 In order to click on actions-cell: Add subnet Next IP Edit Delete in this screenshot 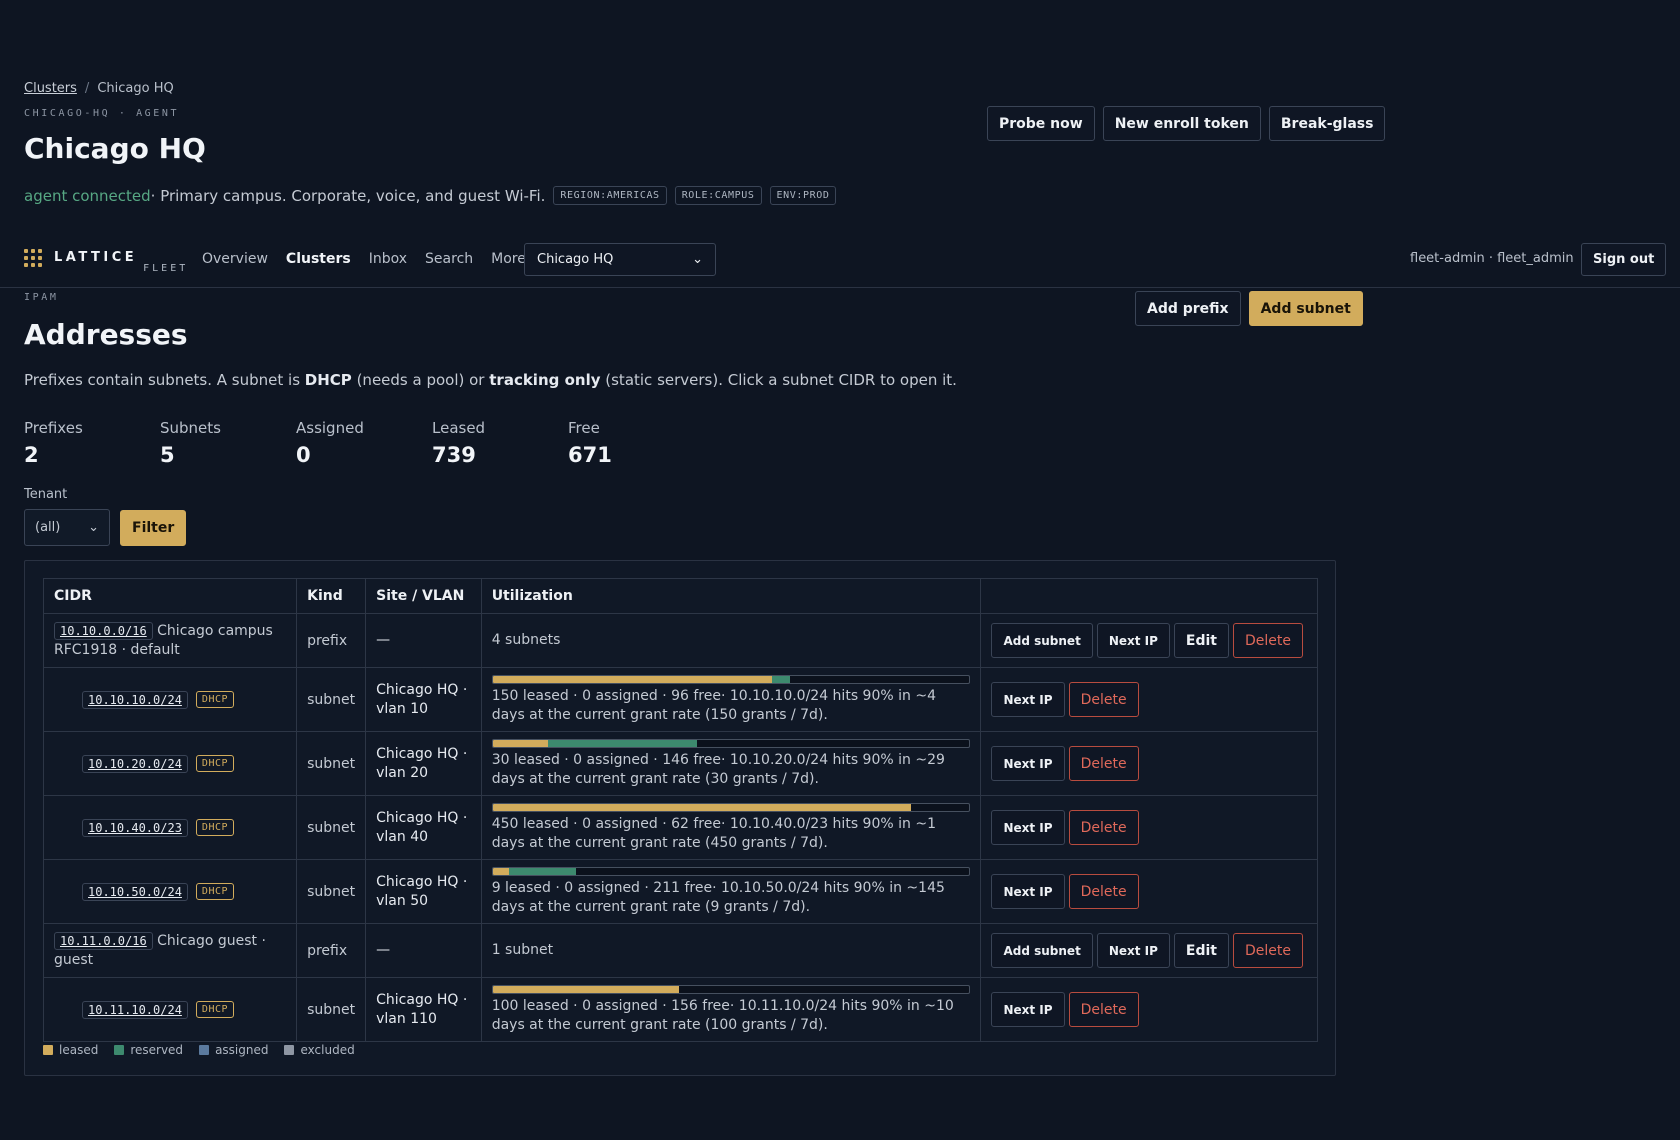, I will do `click(1149, 950)`.